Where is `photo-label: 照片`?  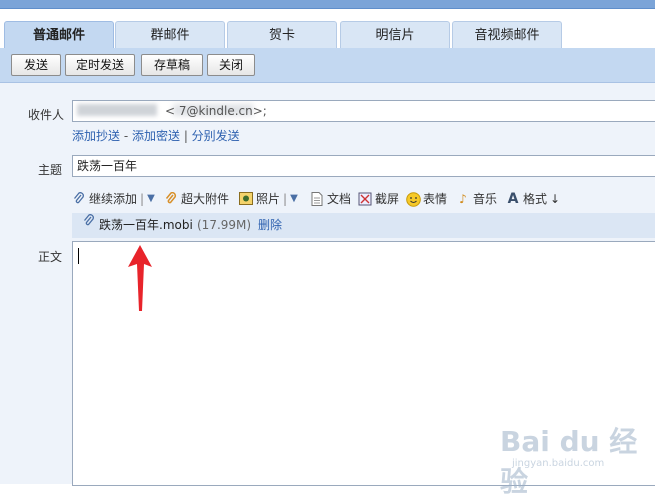
photo-label: 照片 is located at coordinates (268, 199).